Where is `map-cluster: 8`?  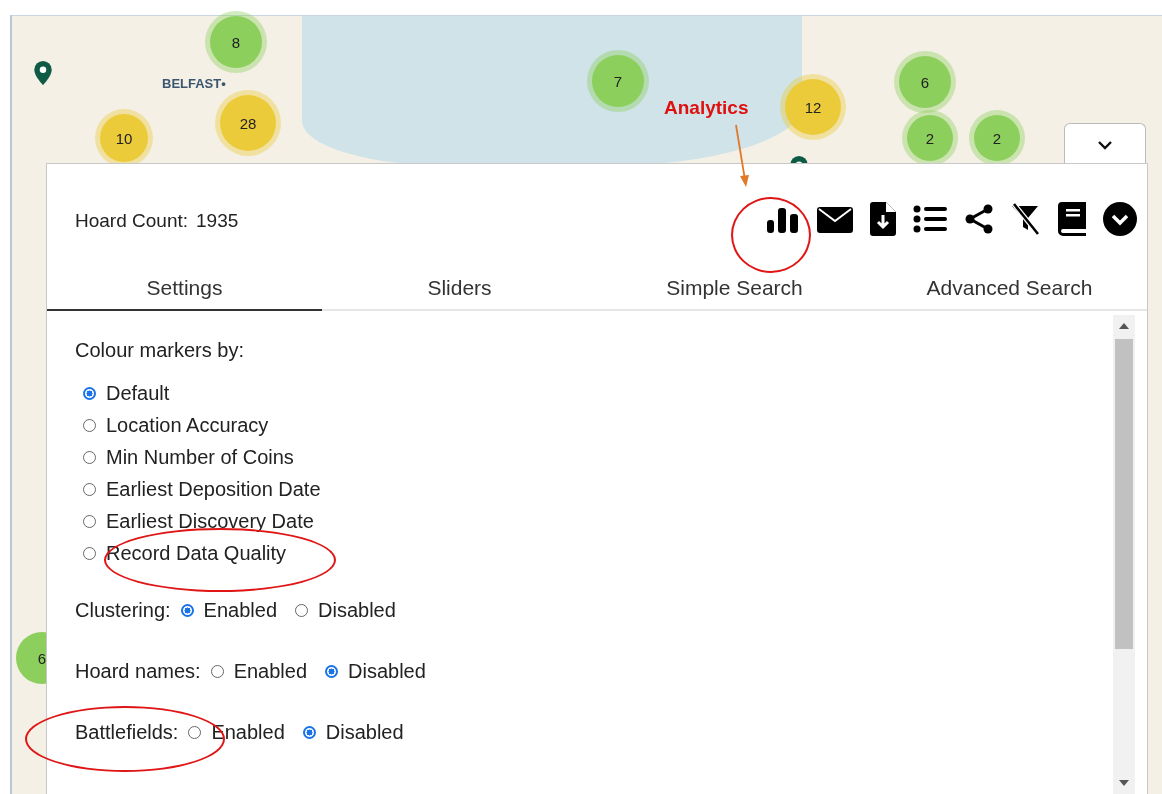
map-cluster: 8 is located at coordinates (236, 42).